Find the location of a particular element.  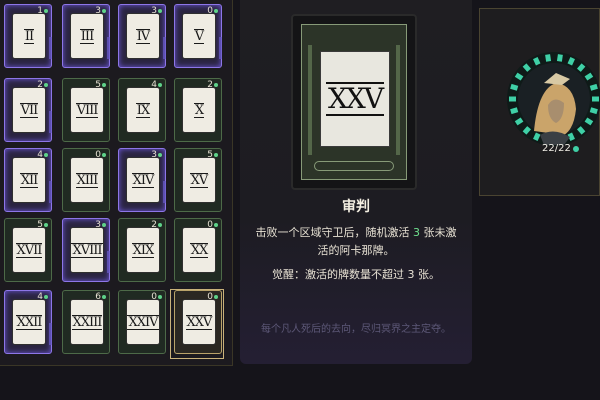

arcana-card-face: XII is located at coordinates (29, 180).